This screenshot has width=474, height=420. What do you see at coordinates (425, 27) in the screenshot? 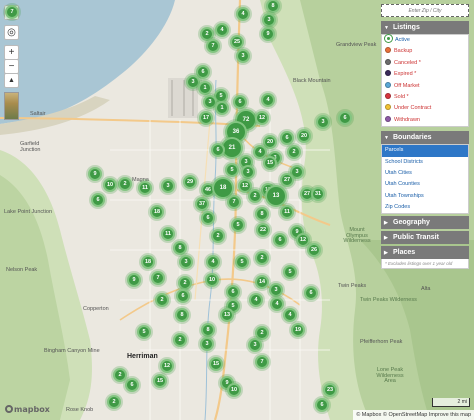
I see `listings-section-header: ▼ Listings` at bounding box center [425, 27].